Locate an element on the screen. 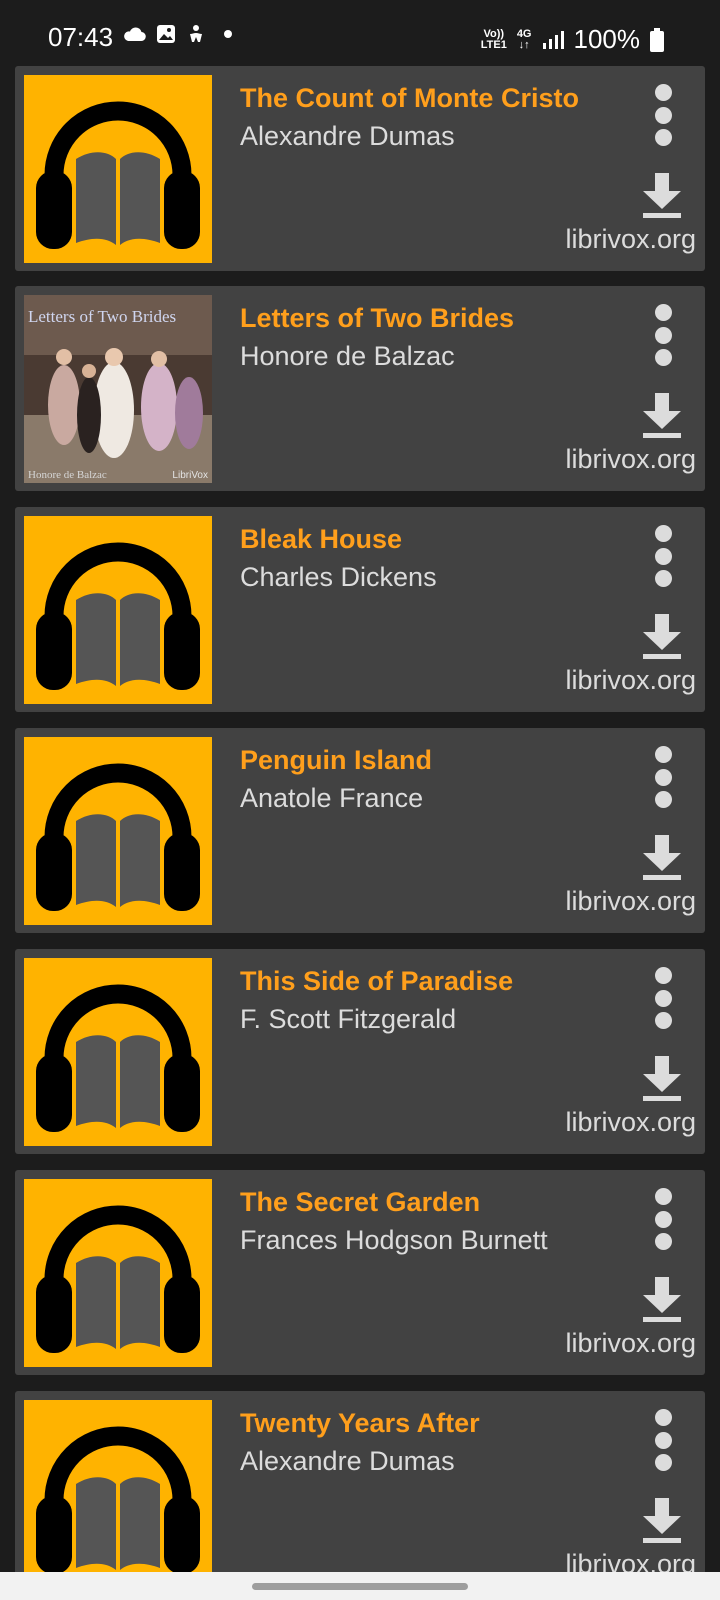 Image resolution: width=720 pixels, height=1600 pixels. book-title: This Side of Paradise is located at coordinates (376, 981).